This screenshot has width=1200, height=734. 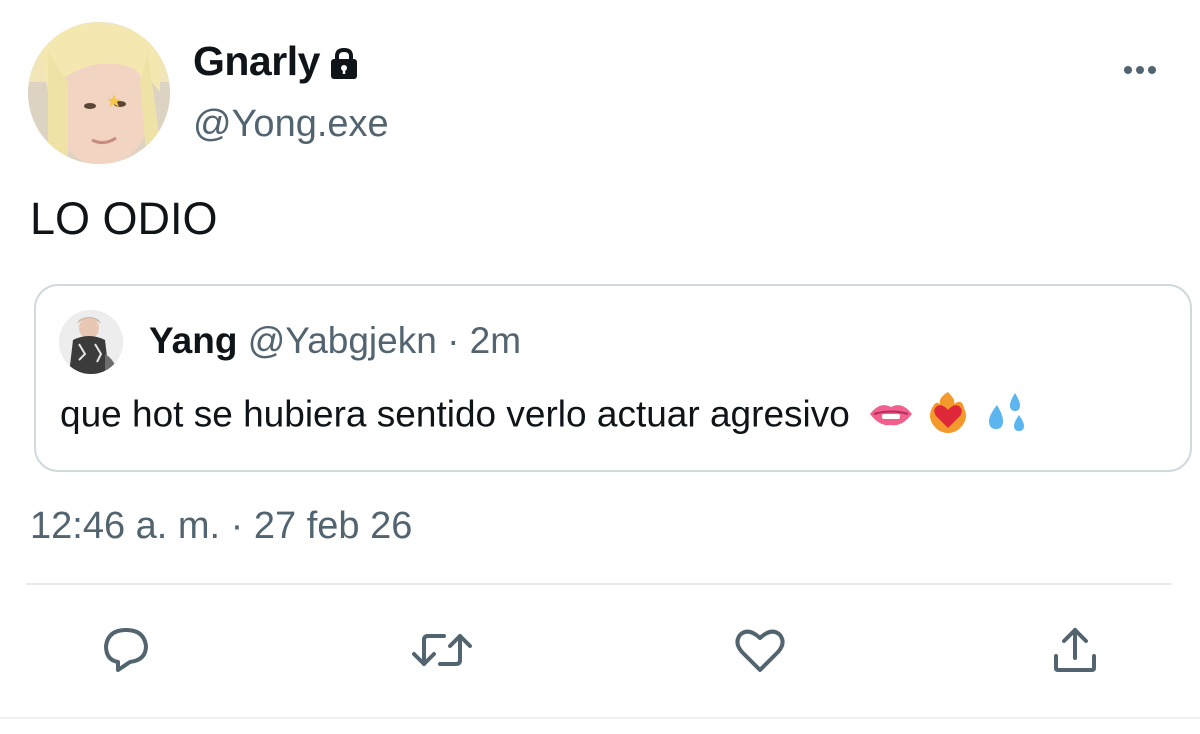 What do you see at coordinates (1076, 650) in the screenshot?
I see `share-icon` at bounding box center [1076, 650].